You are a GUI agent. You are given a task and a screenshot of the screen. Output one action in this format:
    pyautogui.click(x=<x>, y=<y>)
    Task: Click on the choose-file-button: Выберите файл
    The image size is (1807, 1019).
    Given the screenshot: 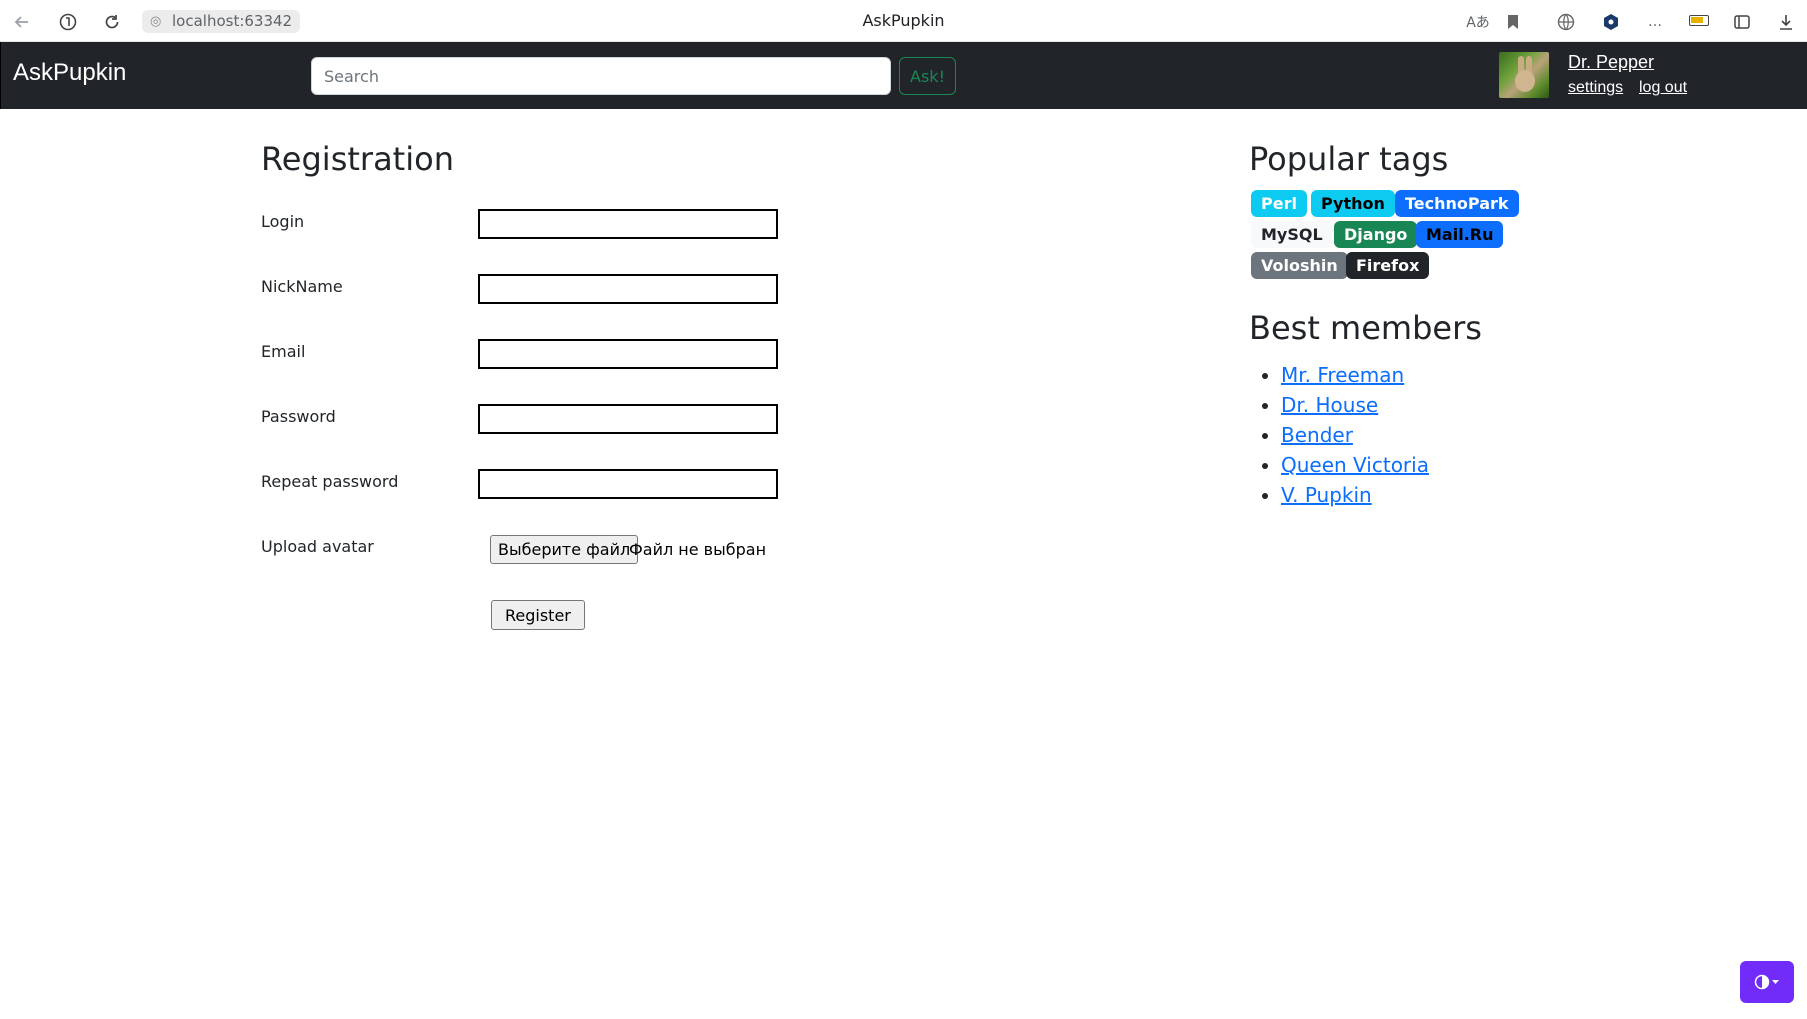 What is the action you would take?
    pyautogui.click(x=564, y=549)
    